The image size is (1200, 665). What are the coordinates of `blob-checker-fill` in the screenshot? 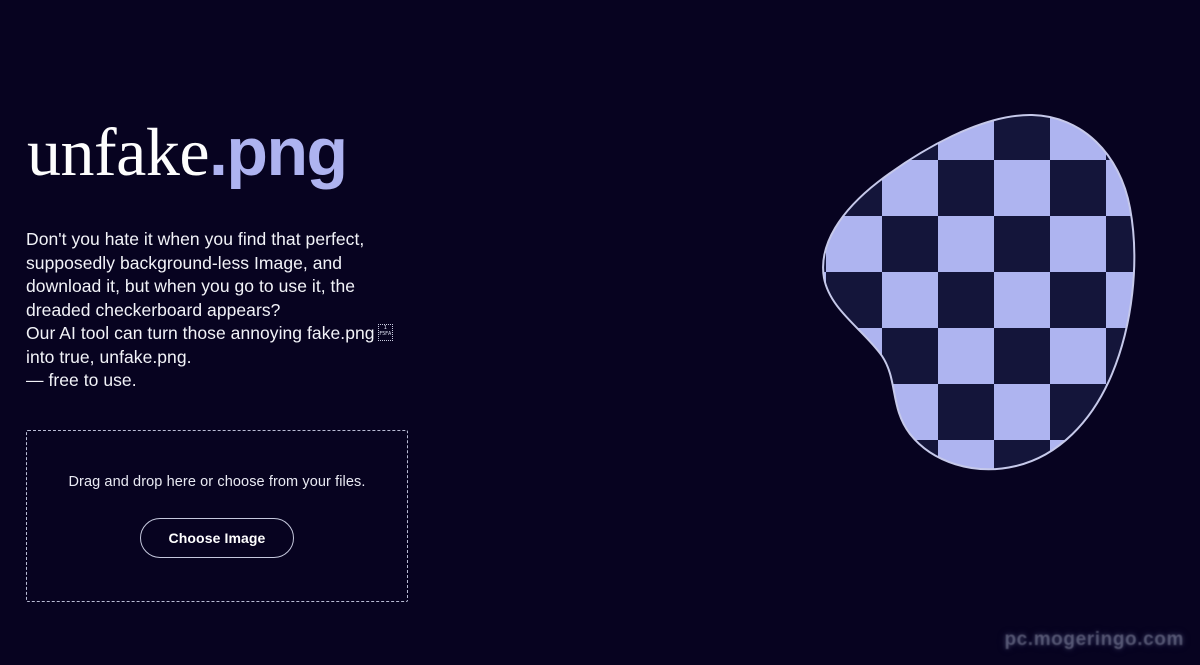 It's located at (979, 292).